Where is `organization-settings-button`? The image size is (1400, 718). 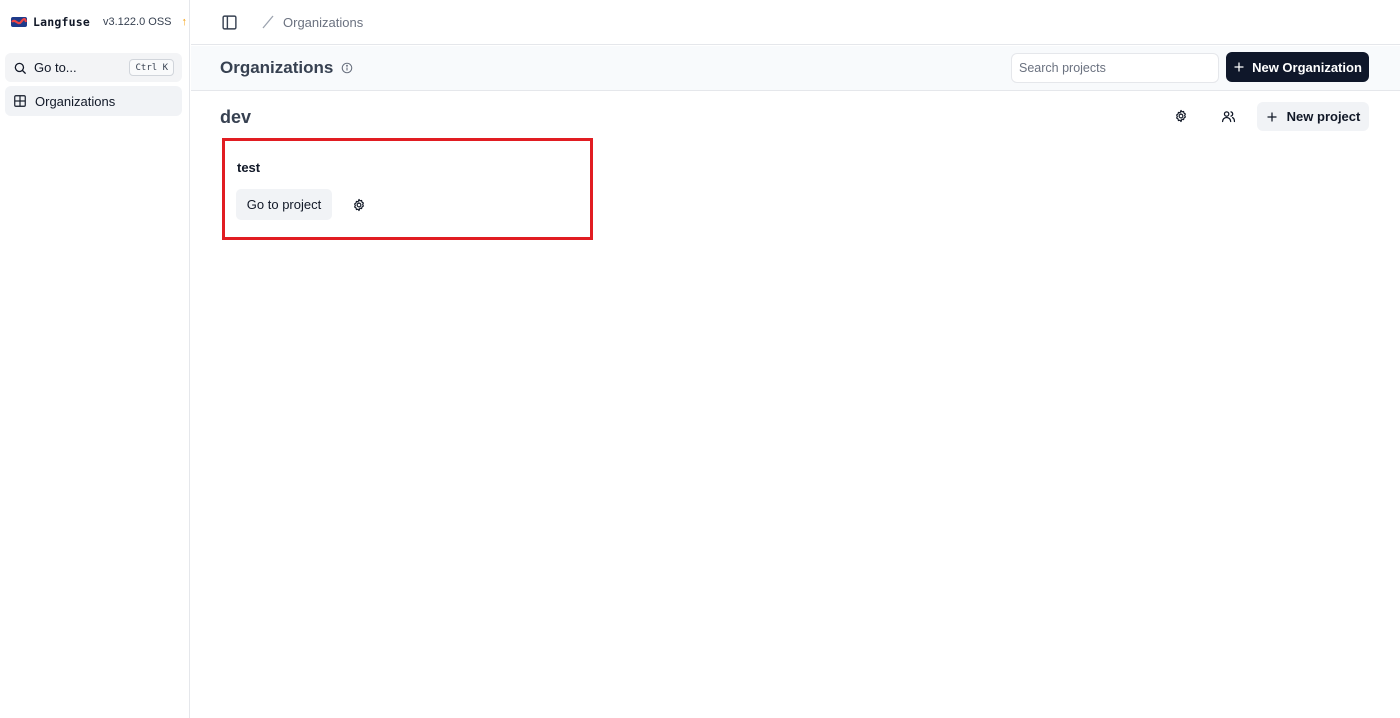
organization-settings-button is located at coordinates (1181, 116).